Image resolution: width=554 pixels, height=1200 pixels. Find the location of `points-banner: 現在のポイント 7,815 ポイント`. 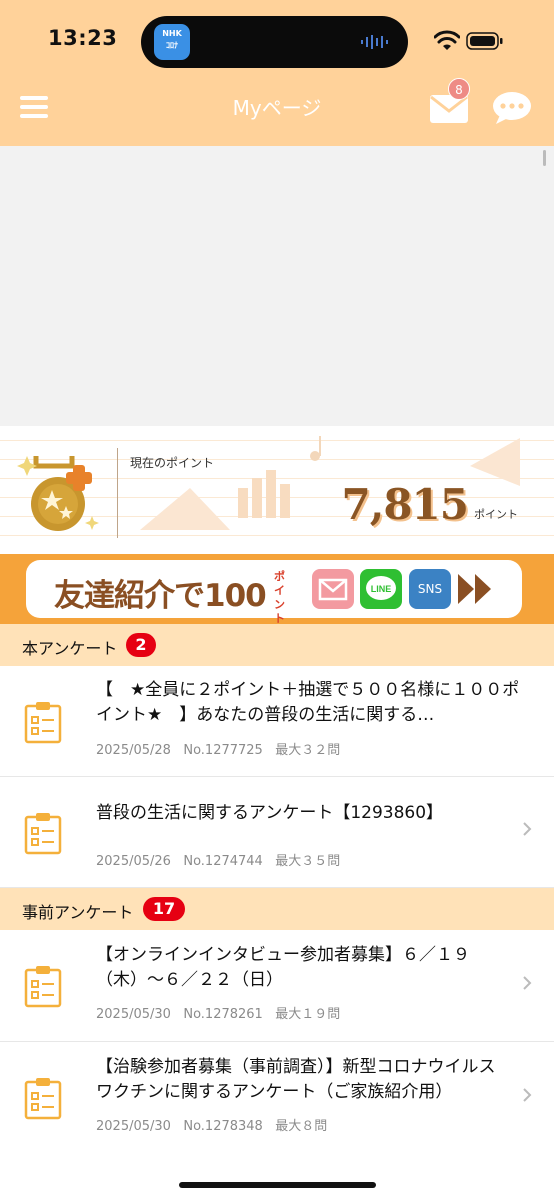

points-banner: 現在のポイント 7,815 ポイント is located at coordinates (277, 490).